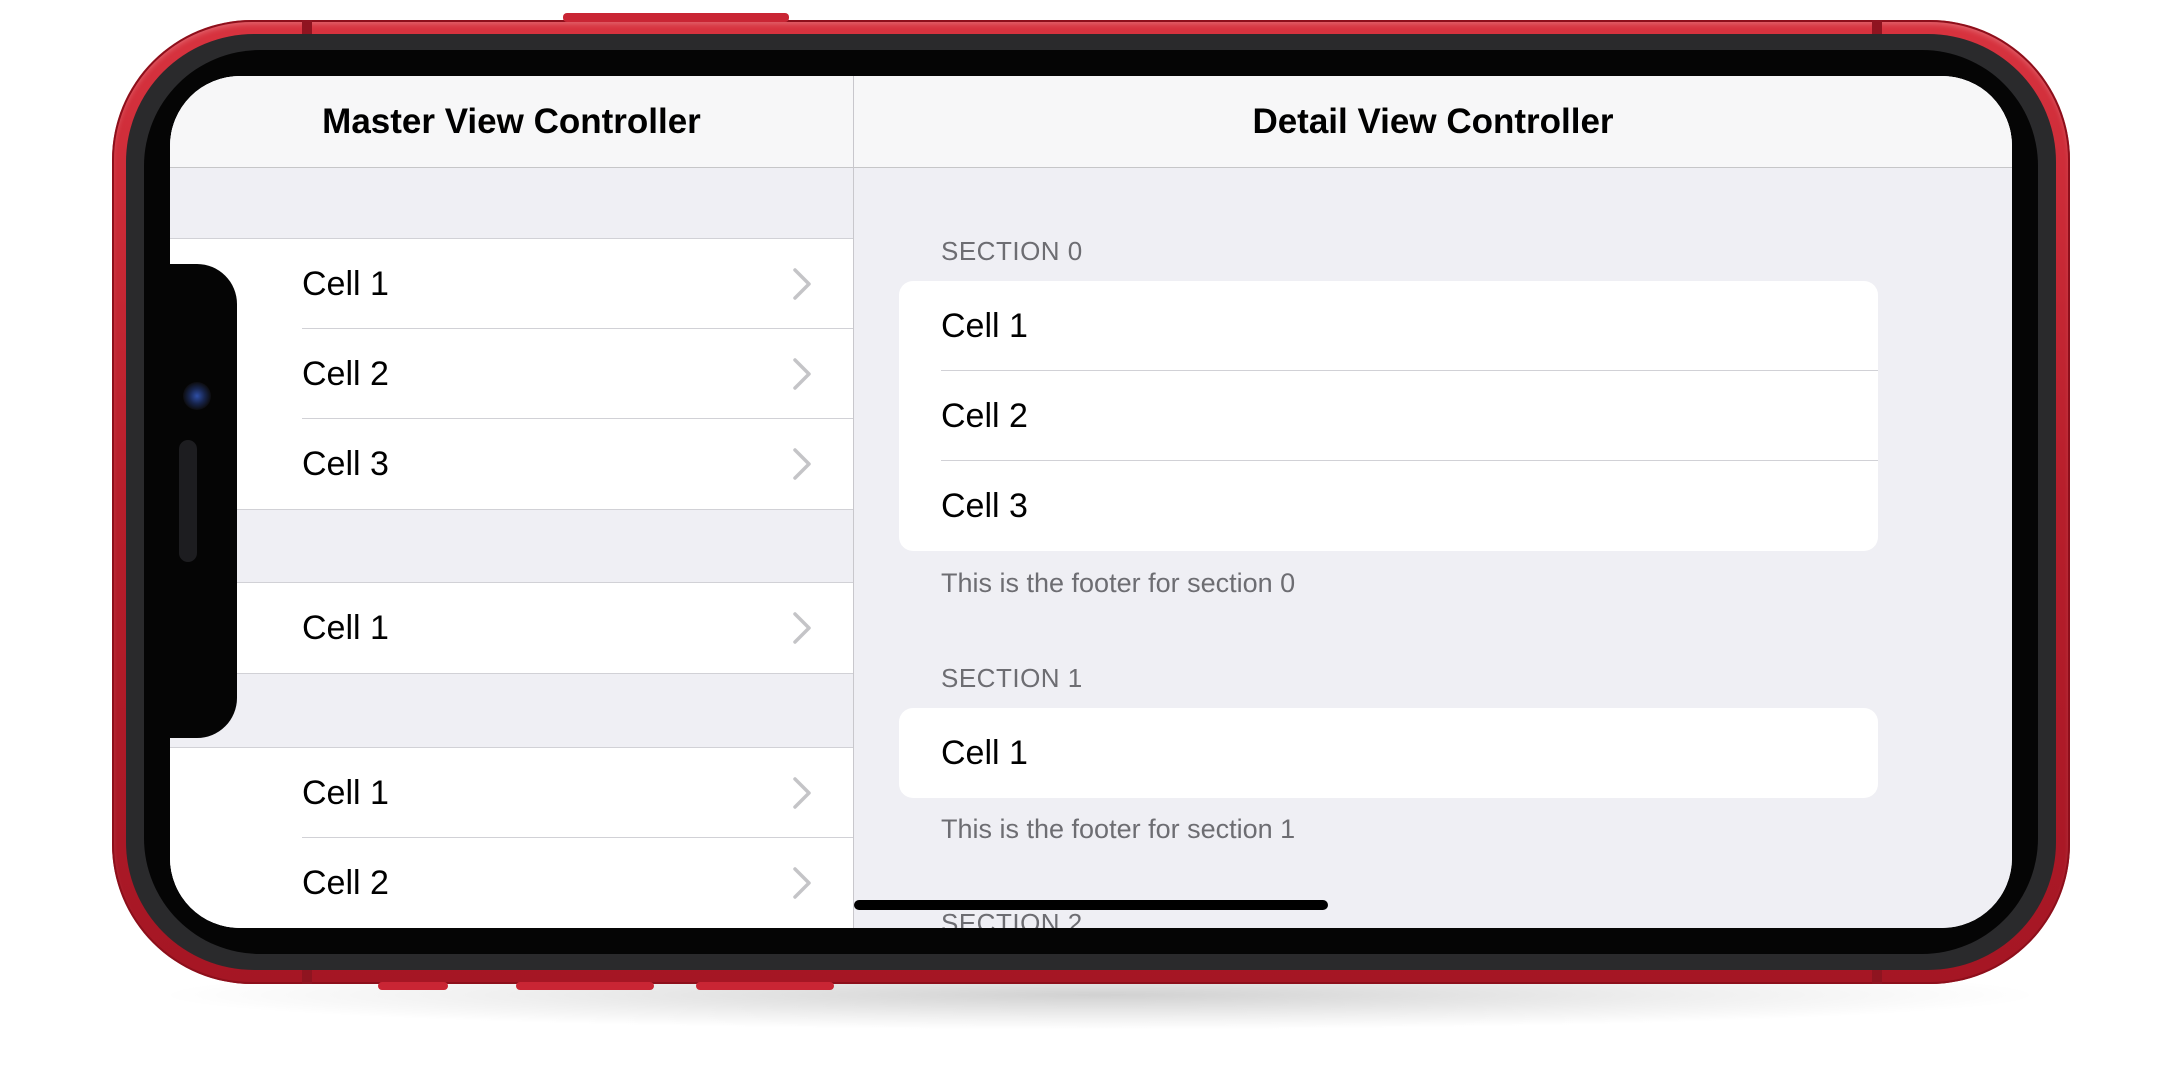  What do you see at coordinates (1118, 583) in the screenshot?
I see `section-footer: This is the footer for section 0` at bounding box center [1118, 583].